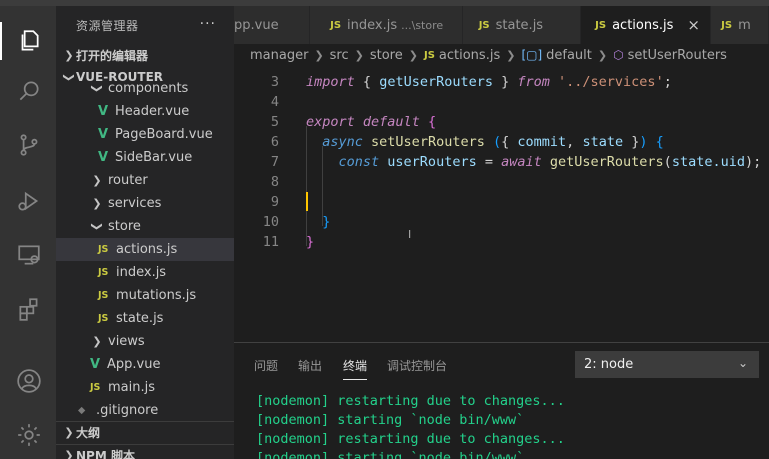 The image size is (769, 459). I want to click on account-icon, so click(29, 381).